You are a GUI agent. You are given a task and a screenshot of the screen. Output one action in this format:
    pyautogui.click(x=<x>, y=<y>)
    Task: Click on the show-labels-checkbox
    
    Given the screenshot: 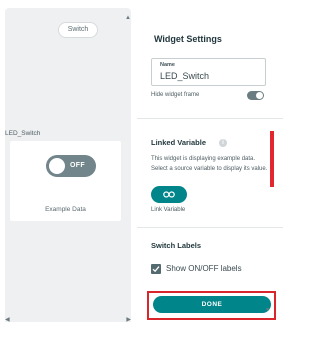 What is the action you would take?
    pyautogui.click(x=156, y=269)
    